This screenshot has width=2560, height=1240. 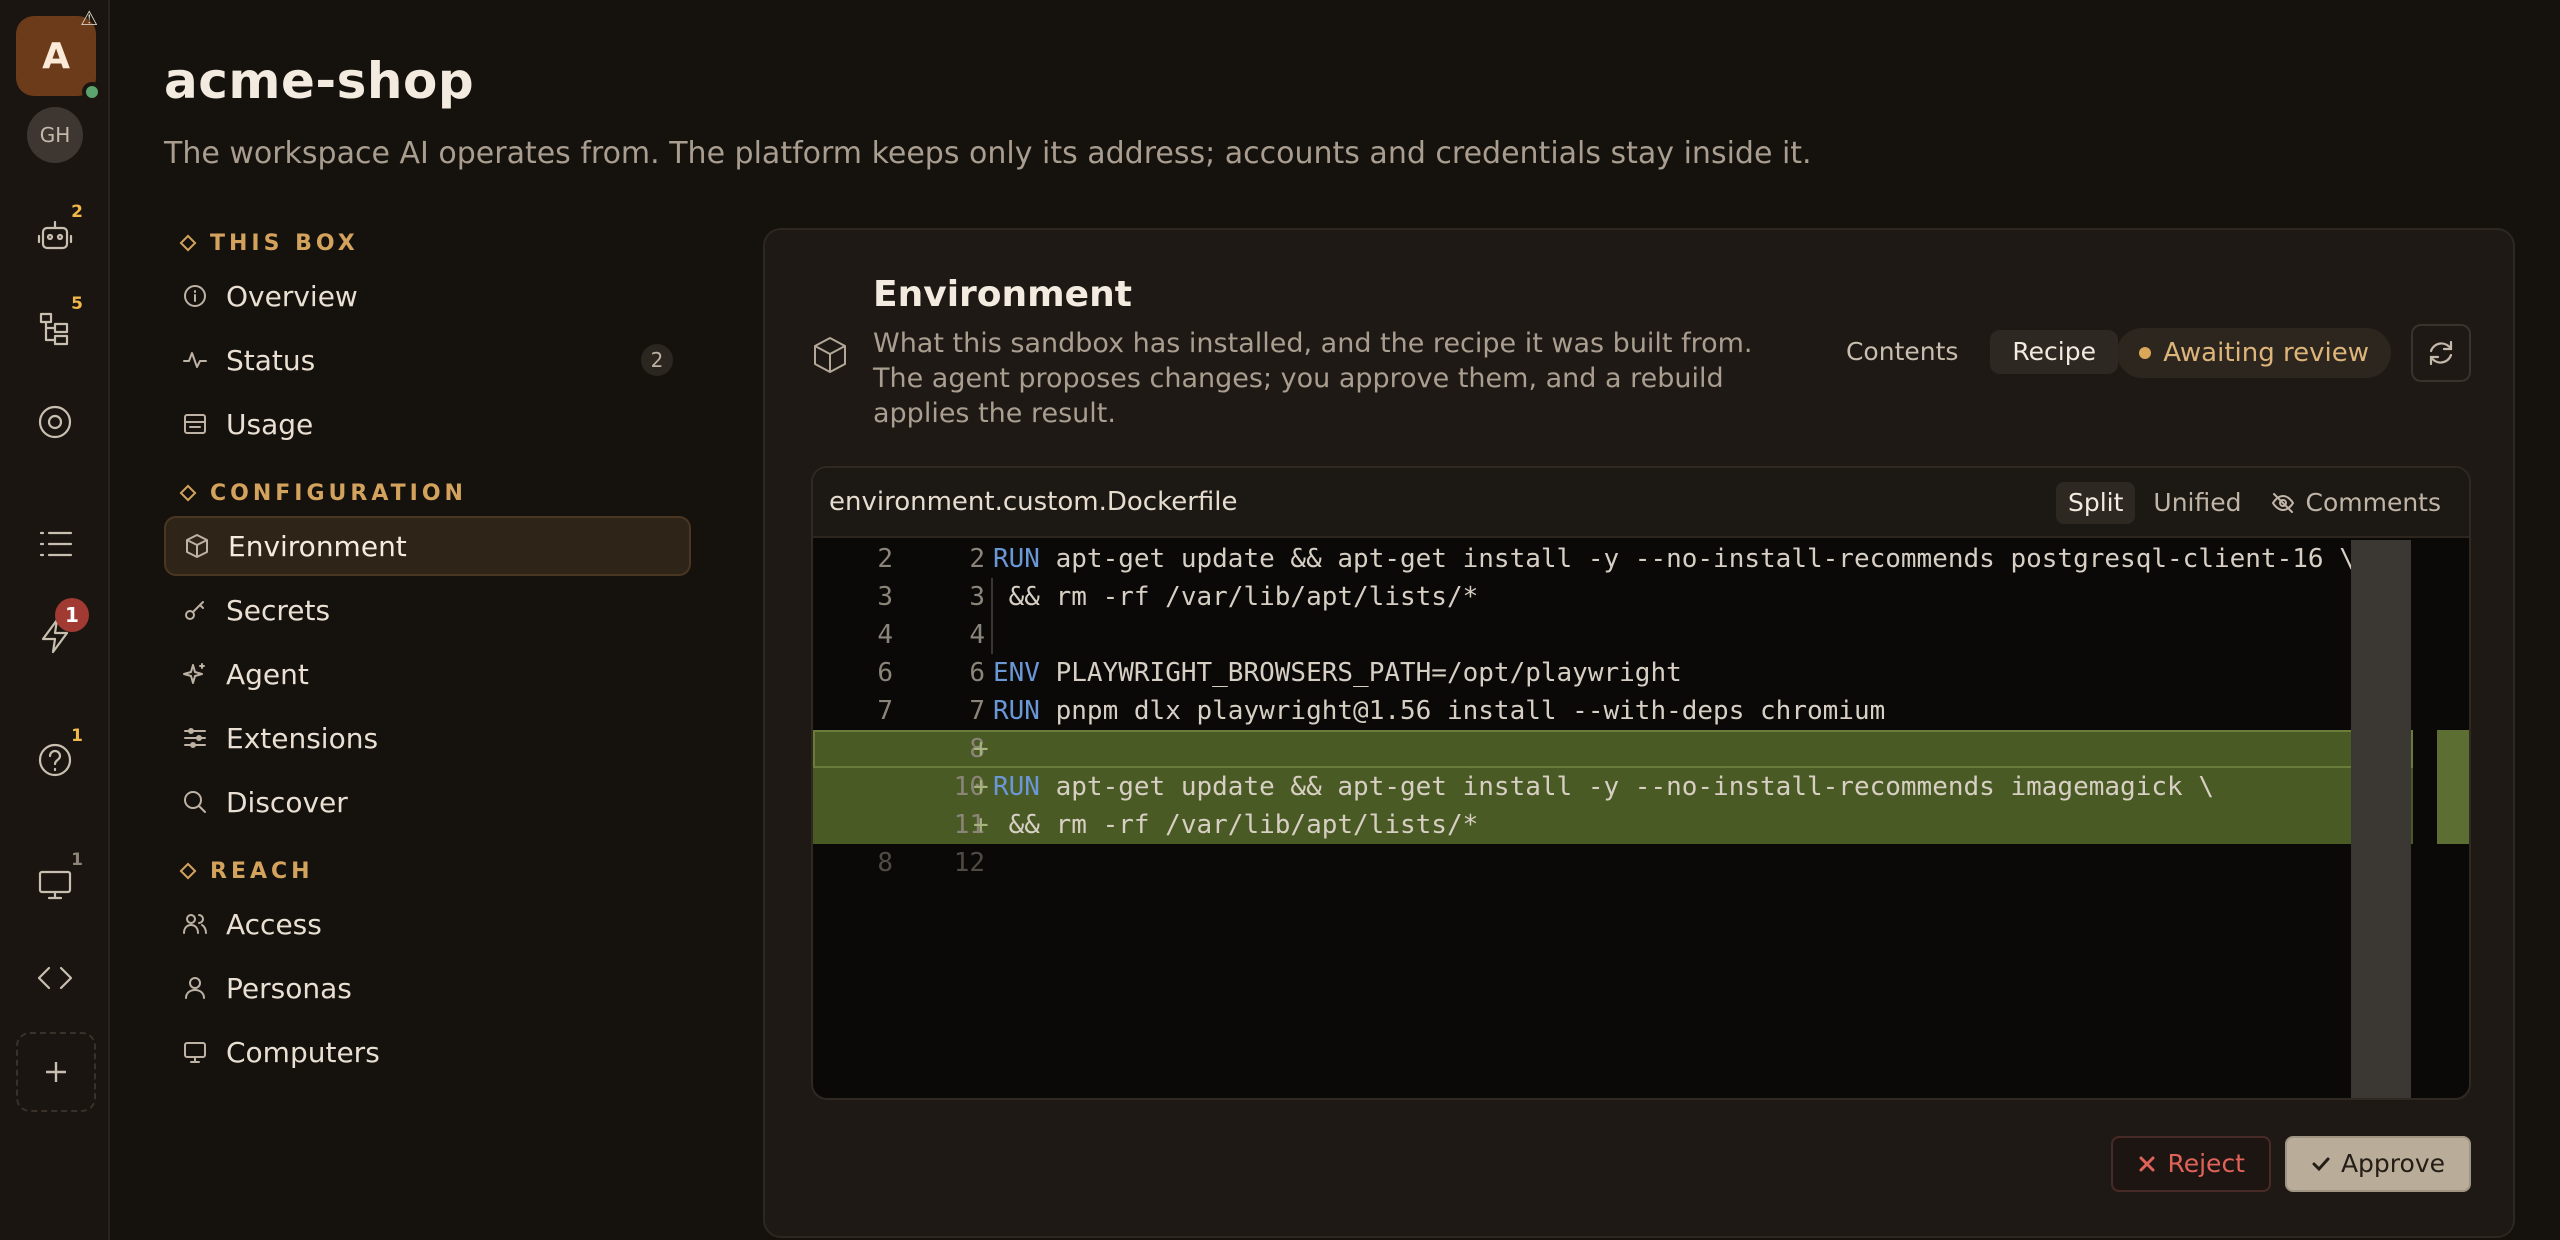 I want to click on code-rest: && rm -rf /var/lib/apt/lists/*, so click(x=1236, y=597).